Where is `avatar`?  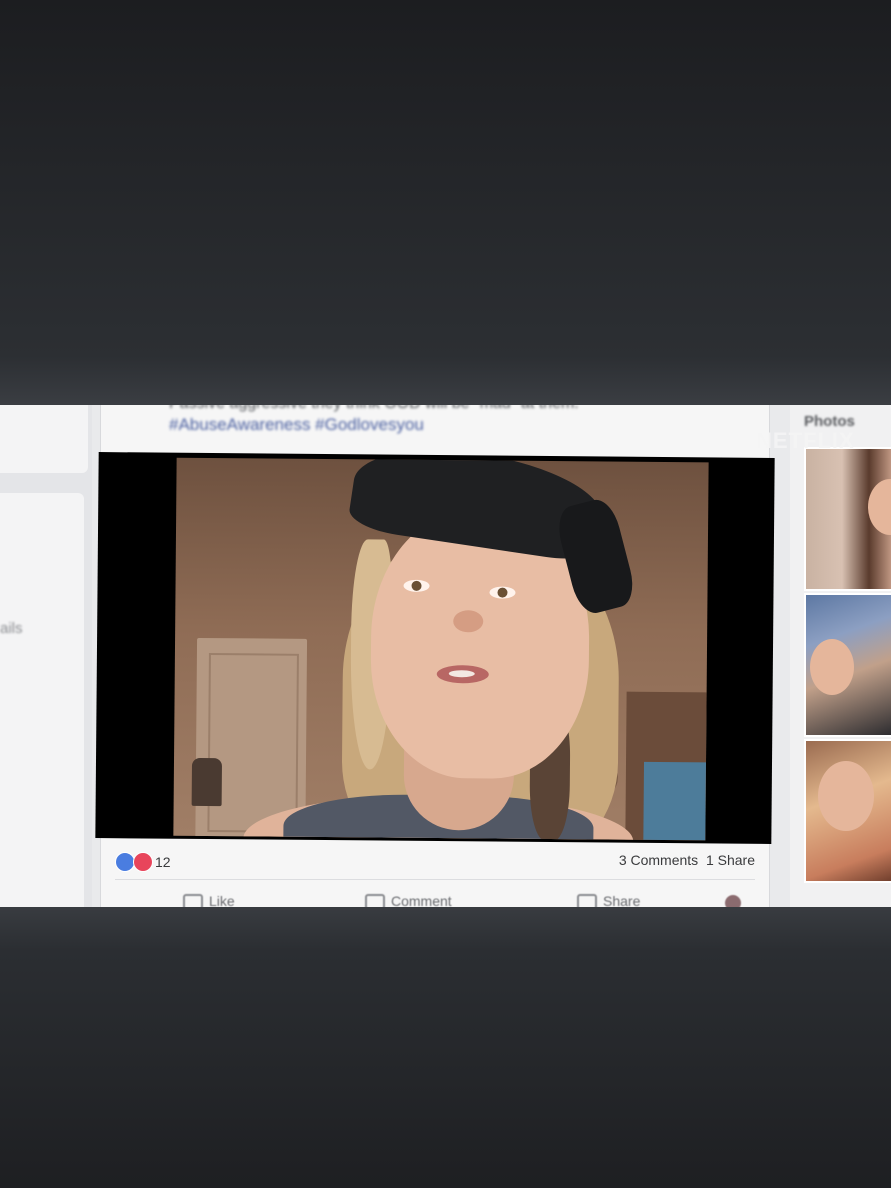 avatar is located at coordinates (733, 901).